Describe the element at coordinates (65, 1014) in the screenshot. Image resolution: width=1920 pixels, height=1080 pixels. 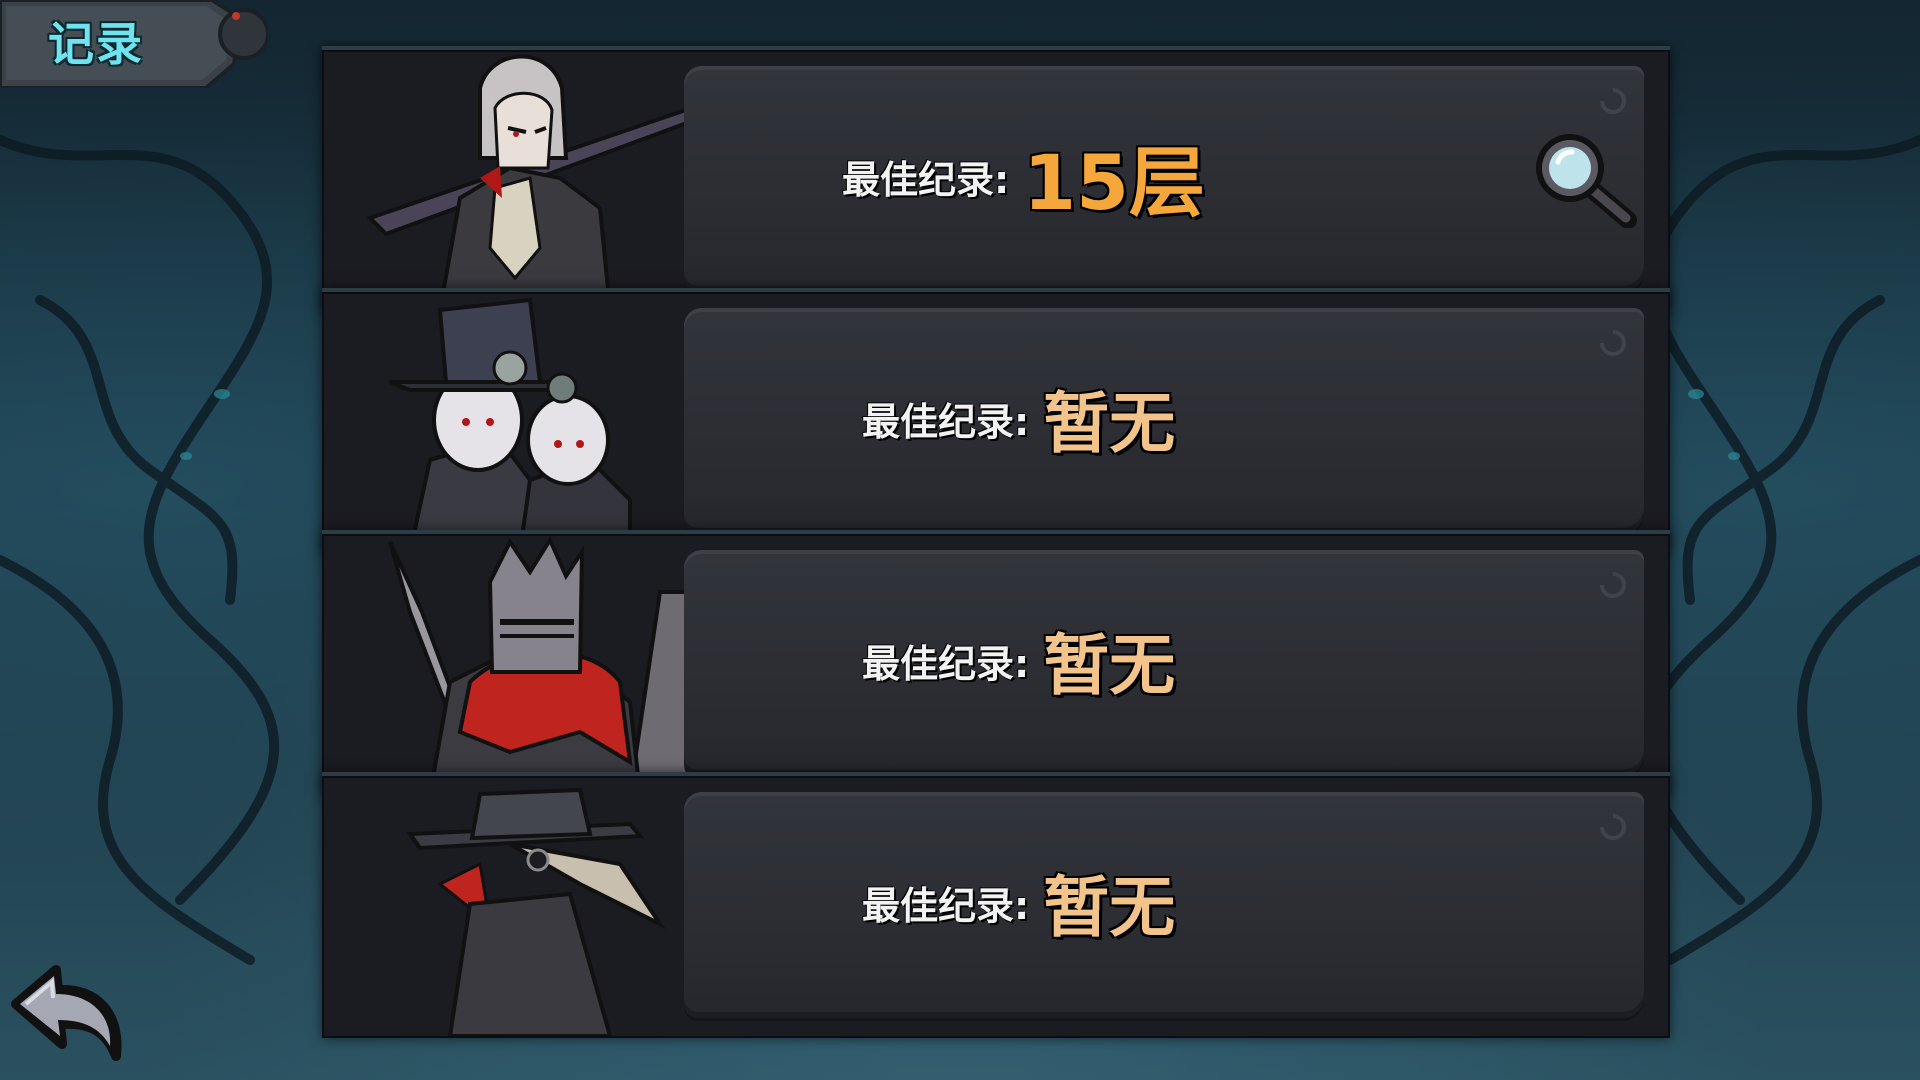
I see `back-arrow-icon` at that location.